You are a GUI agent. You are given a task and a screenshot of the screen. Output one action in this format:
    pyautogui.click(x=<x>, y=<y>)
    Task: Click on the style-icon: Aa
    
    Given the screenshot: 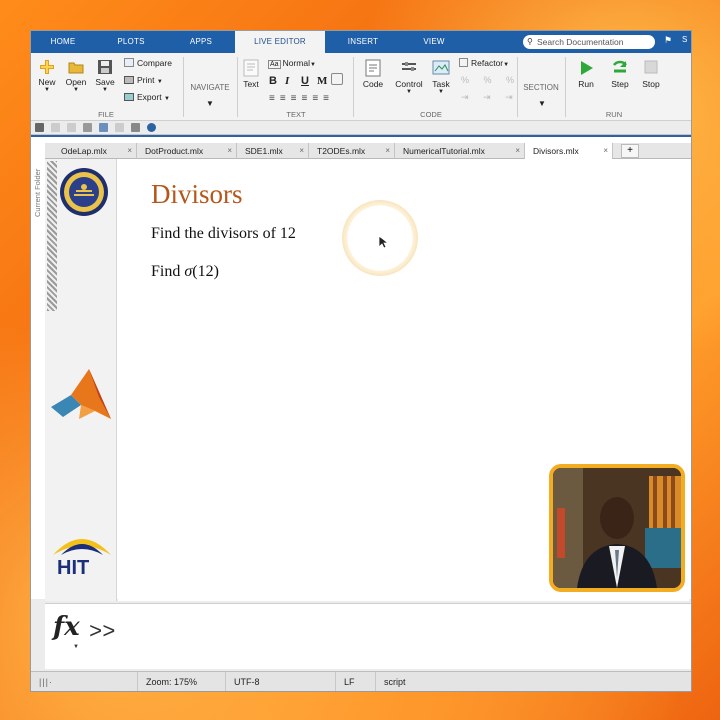 What is the action you would take?
    pyautogui.click(x=274, y=64)
    